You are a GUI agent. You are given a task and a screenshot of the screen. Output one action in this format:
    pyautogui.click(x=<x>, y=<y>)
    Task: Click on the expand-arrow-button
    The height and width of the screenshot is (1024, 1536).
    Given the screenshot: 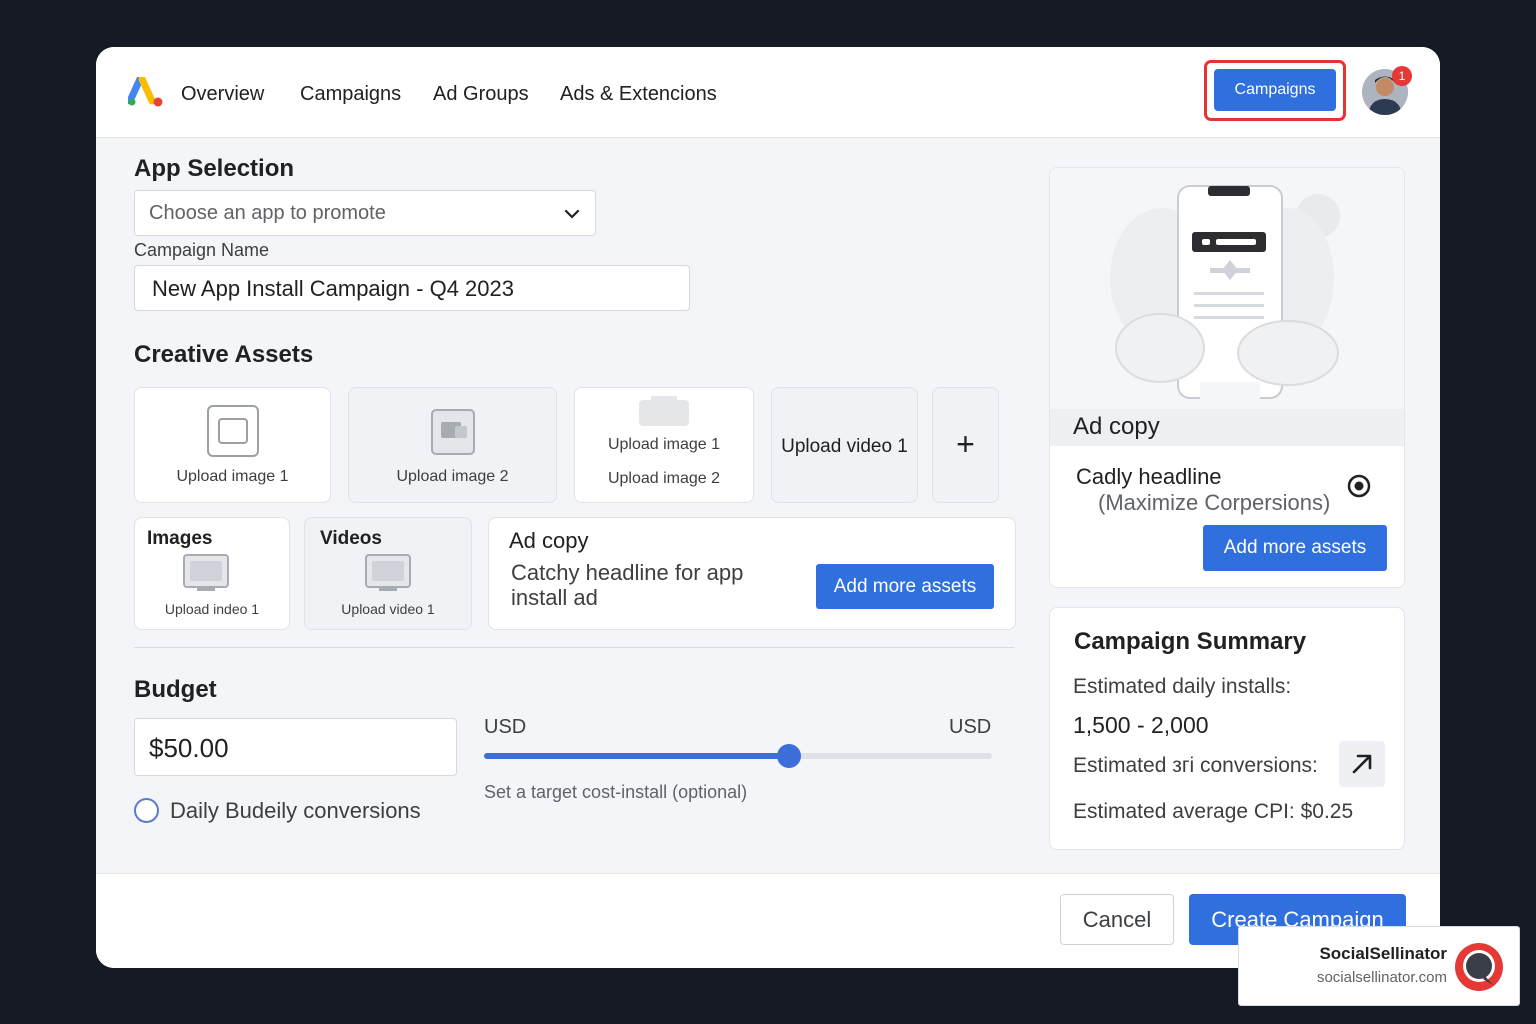 What is the action you would take?
    pyautogui.click(x=1362, y=764)
    